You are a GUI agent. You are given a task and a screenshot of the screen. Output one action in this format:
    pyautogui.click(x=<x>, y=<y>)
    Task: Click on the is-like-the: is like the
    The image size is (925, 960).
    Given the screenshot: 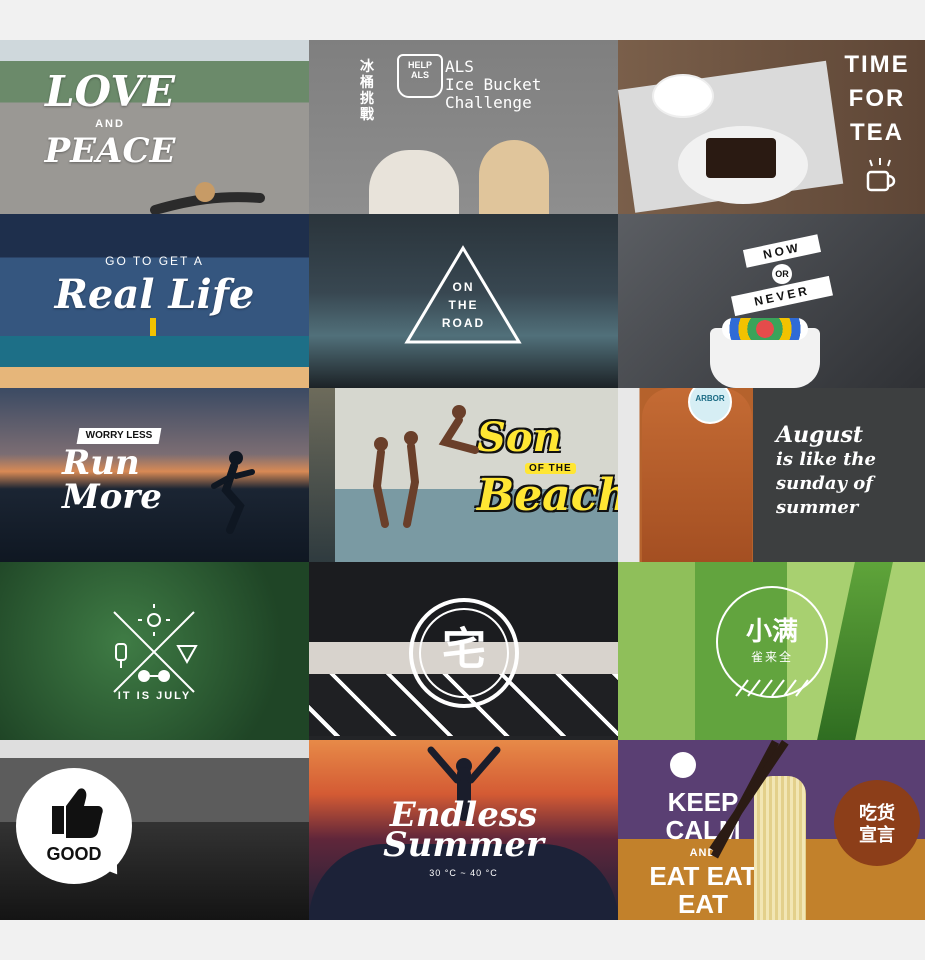 What is the action you would take?
    pyautogui.click(x=826, y=459)
    